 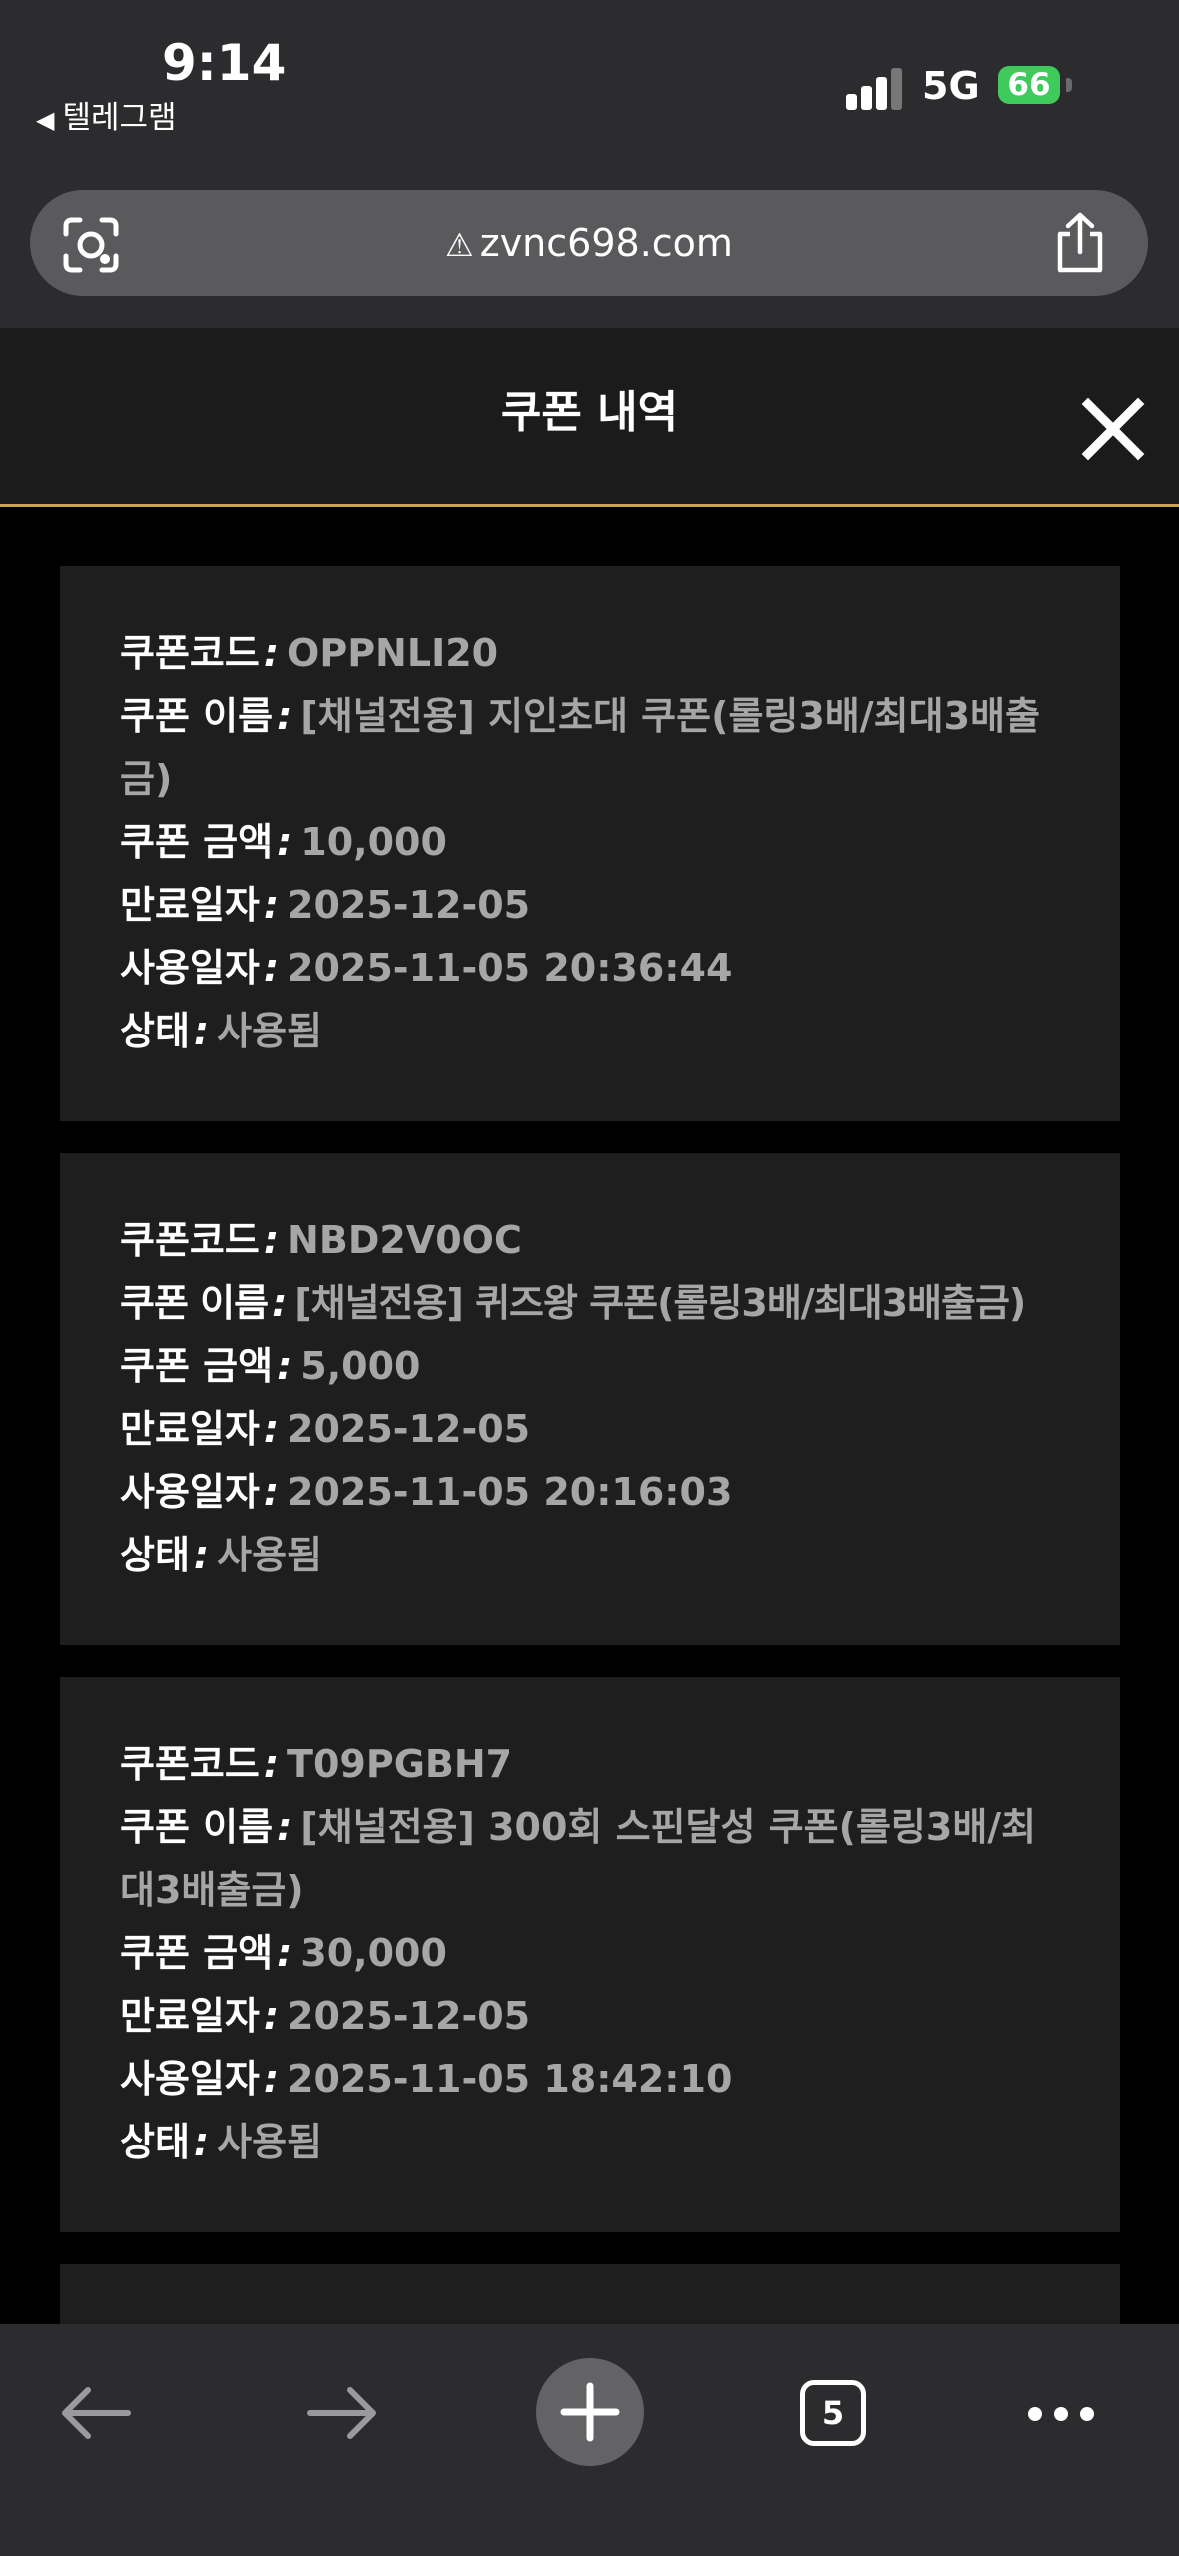 What do you see at coordinates (119, 118) in the screenshot?
I see `back-app-label: 텔레그램` at bounding box center [119, 118].